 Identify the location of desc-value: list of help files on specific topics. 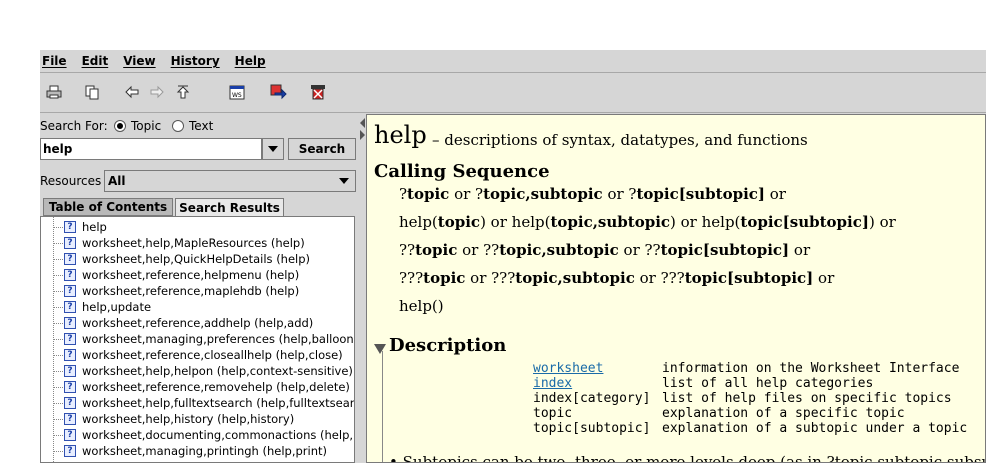
(807, 398).